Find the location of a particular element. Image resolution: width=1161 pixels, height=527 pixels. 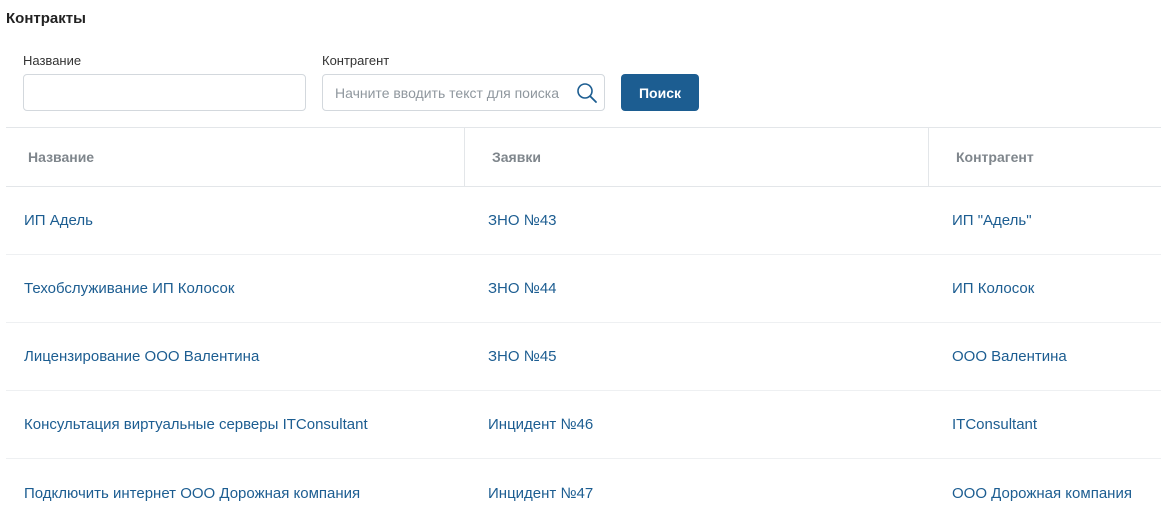

contractor-field-box is located at coordinates (463, 92).